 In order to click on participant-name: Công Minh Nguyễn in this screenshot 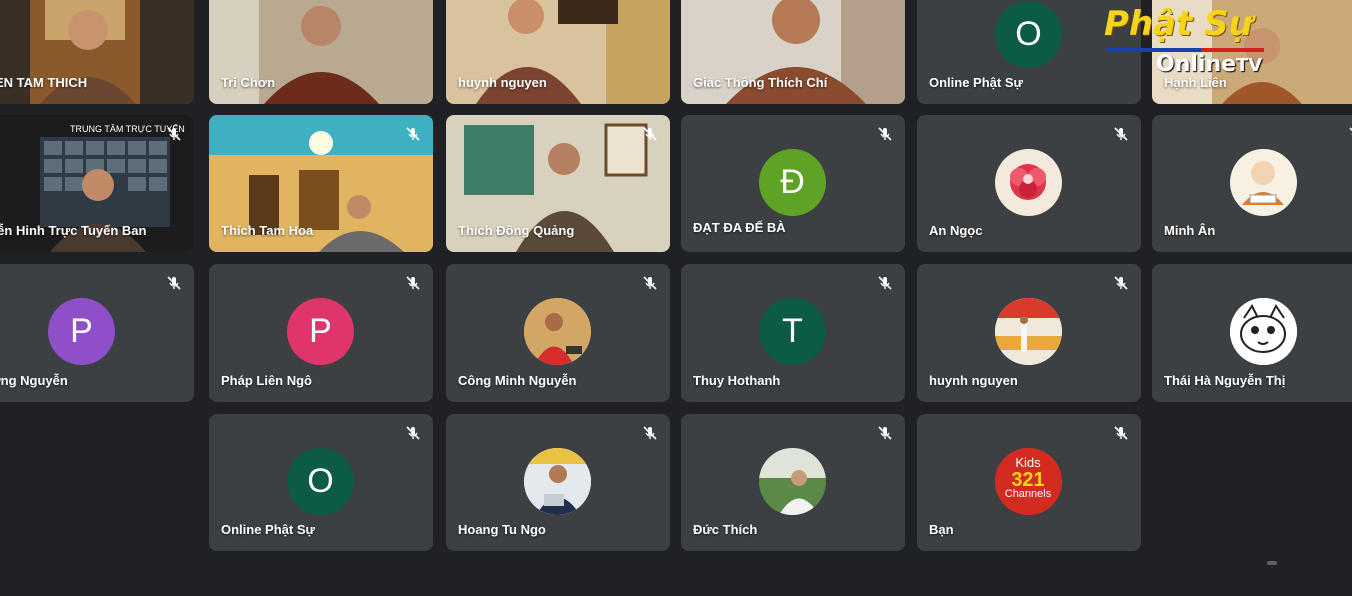, I will do `click(517, 380)`.